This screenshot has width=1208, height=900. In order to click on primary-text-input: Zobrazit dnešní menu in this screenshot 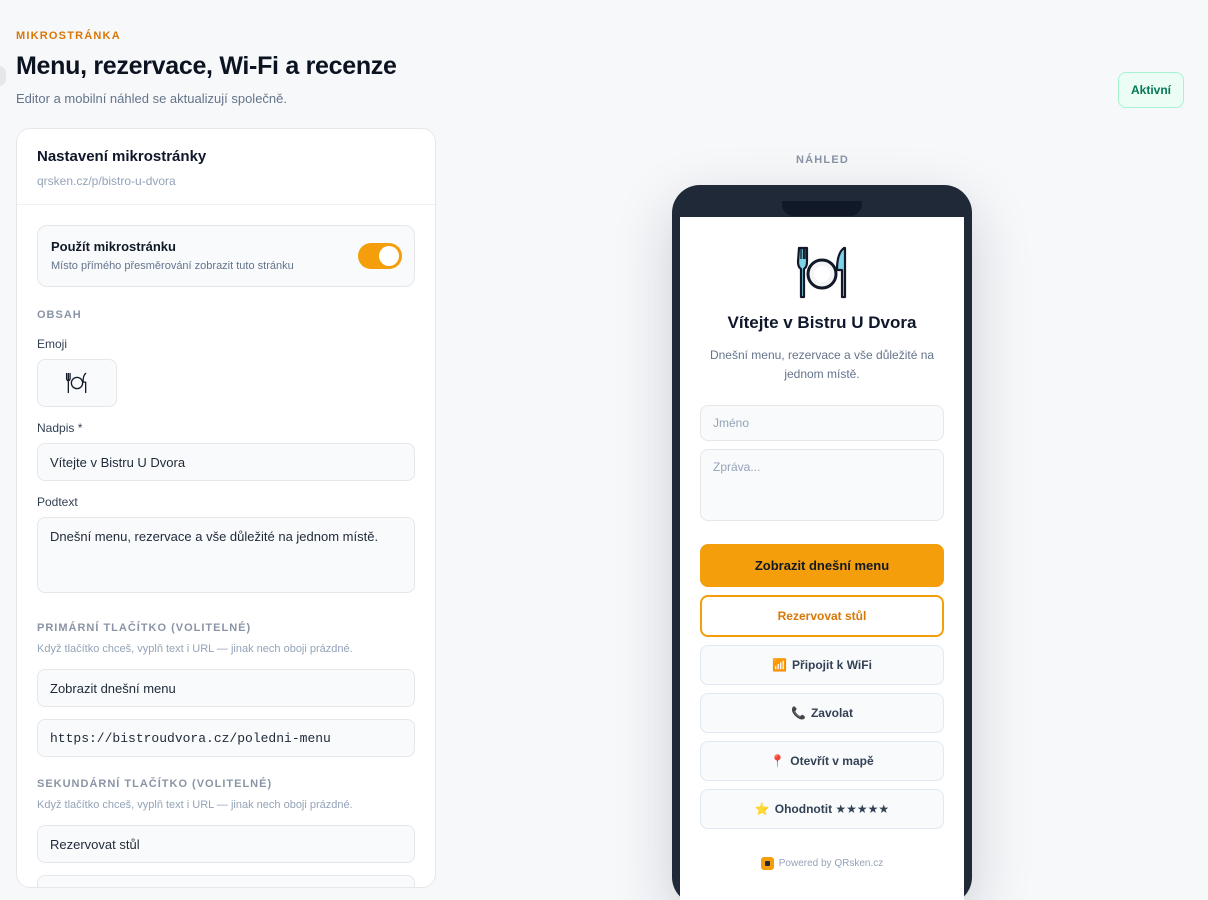, I will do `click(226, 688)`.